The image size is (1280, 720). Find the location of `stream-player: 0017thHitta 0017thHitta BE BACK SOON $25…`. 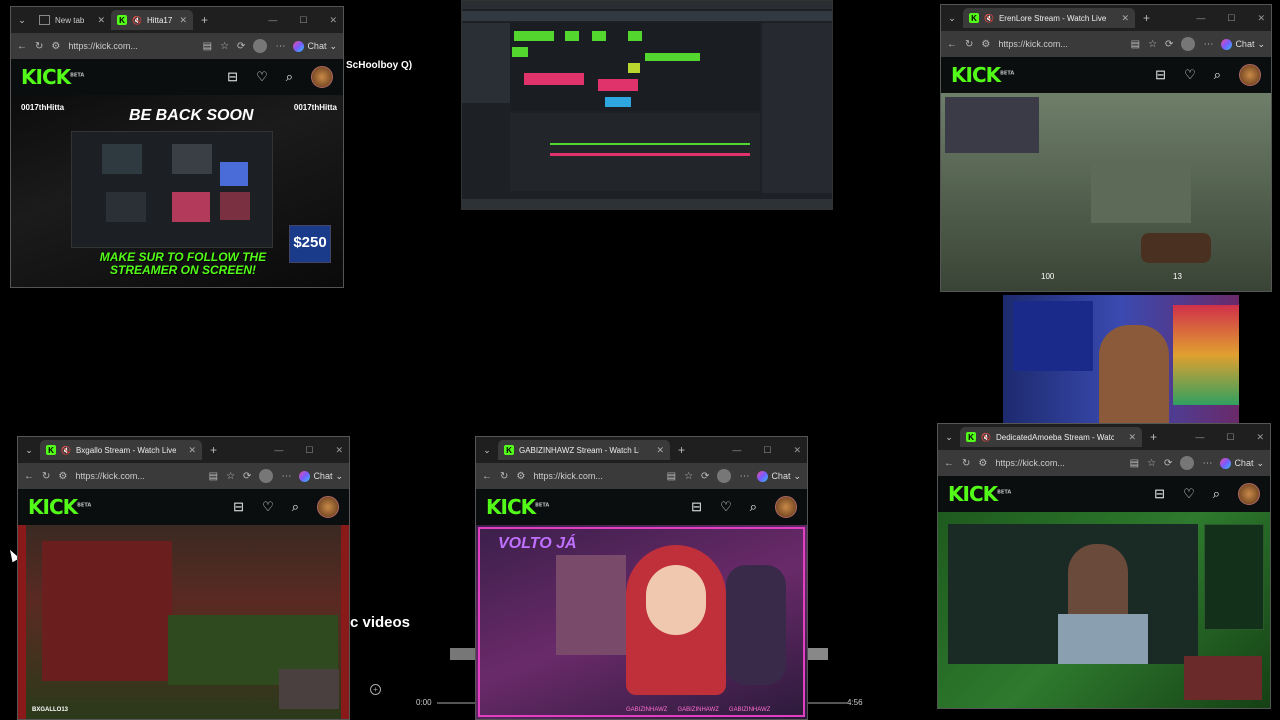

stream-player: 0017thHitta 0017thHitta BE BACK SOON $25… is located at coordinates (177, 191).